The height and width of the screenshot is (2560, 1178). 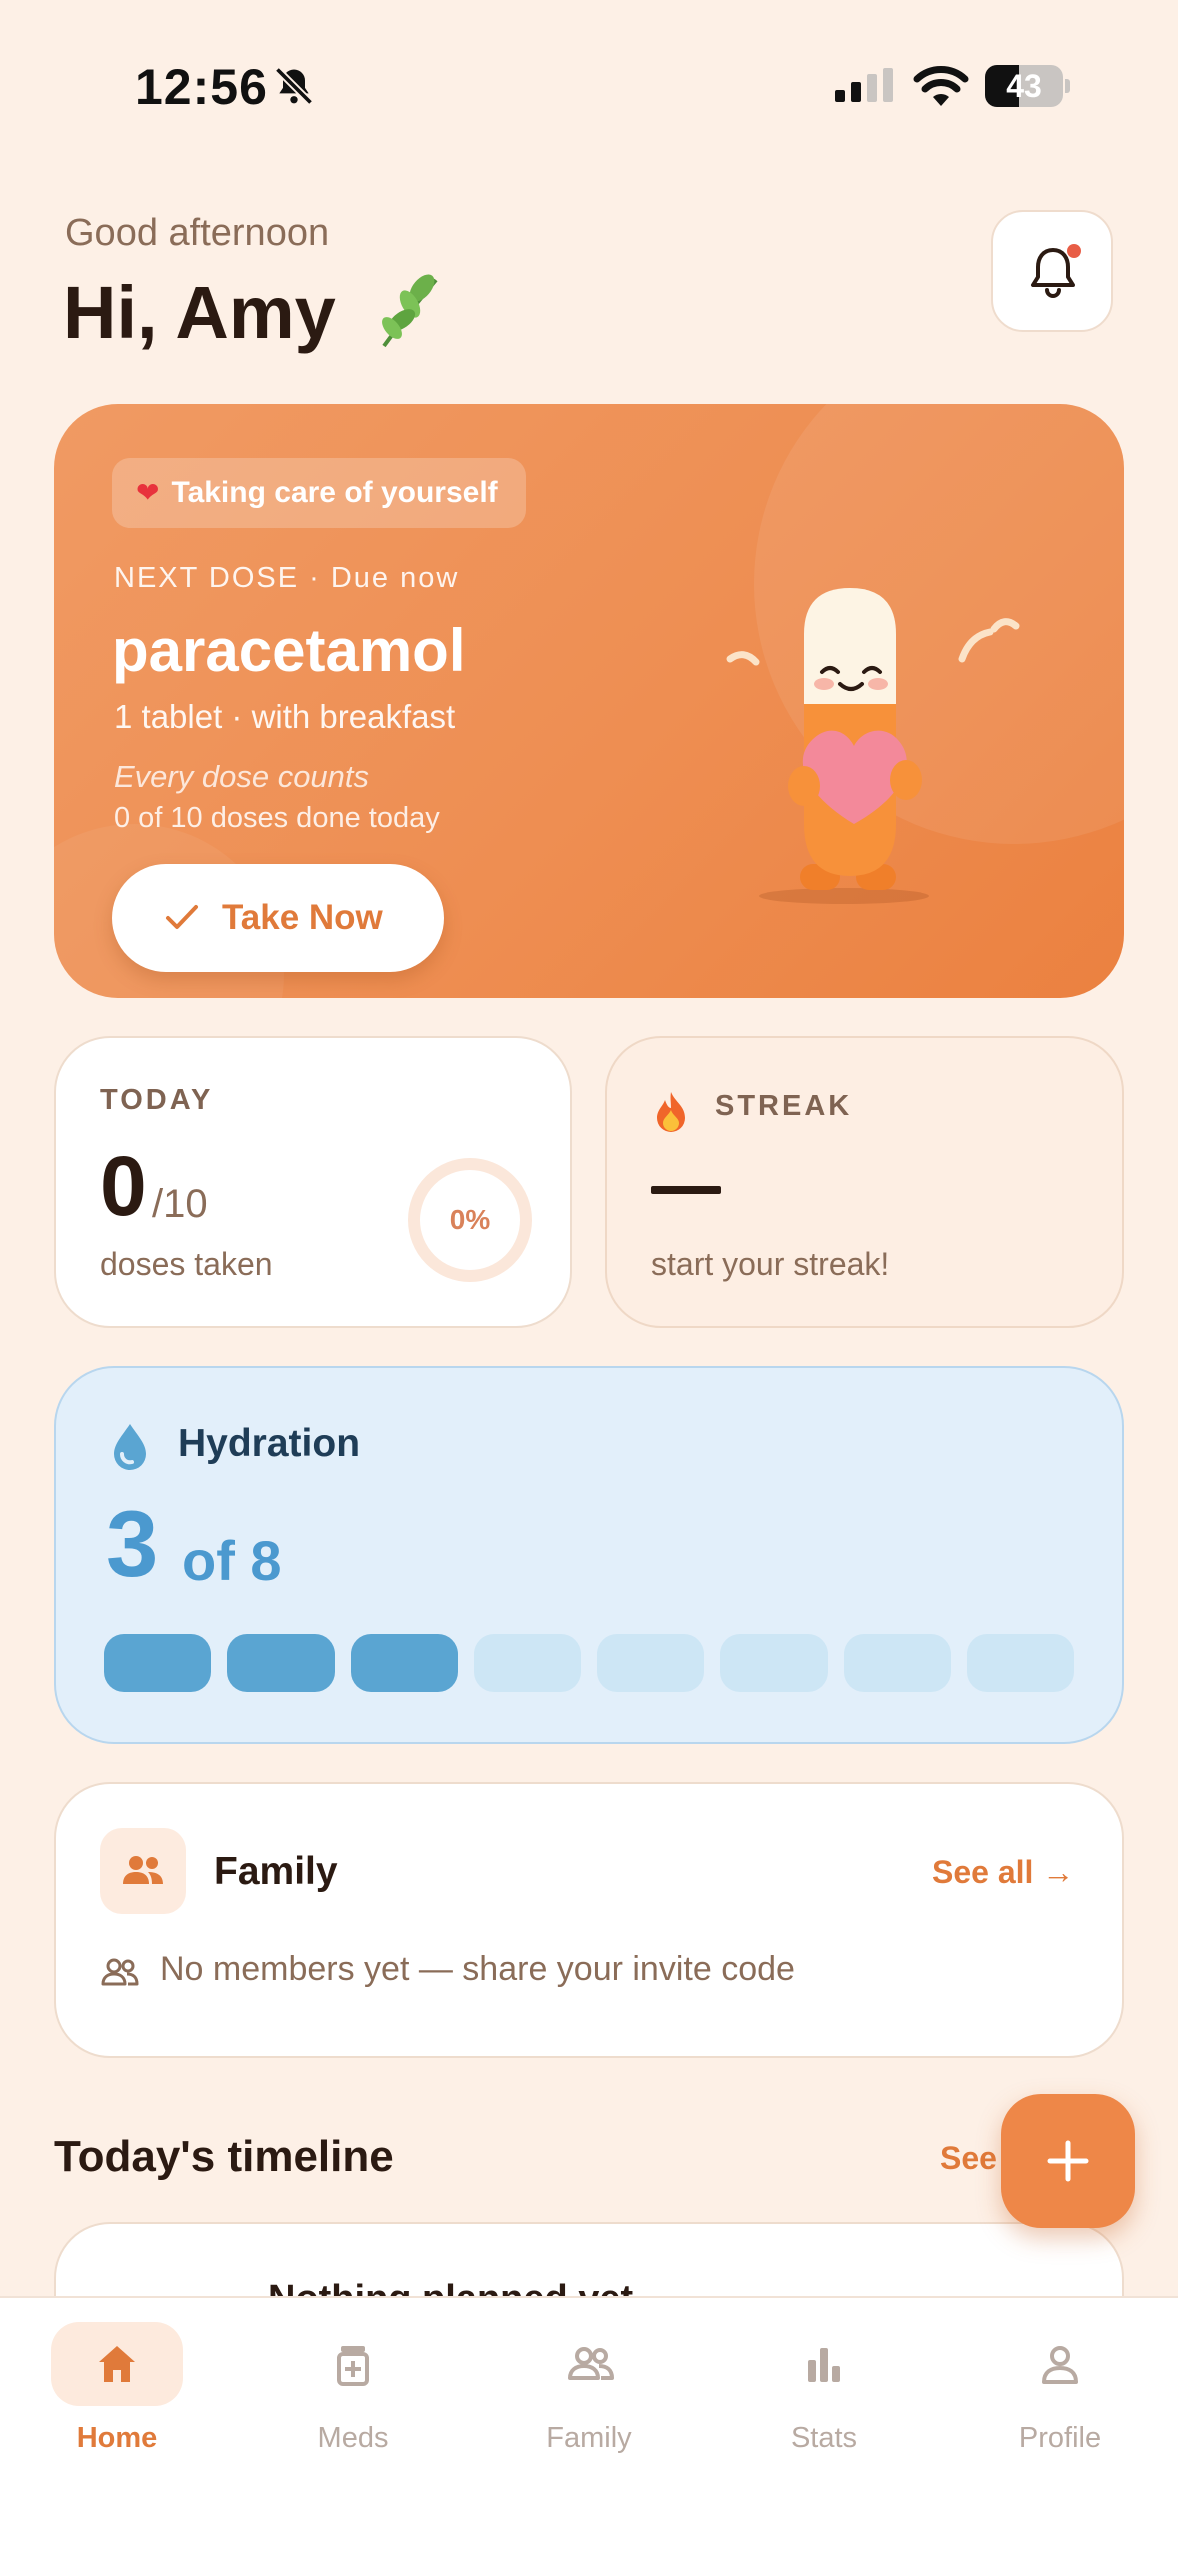 I want to click on bar-chart-icon, so click(x=824, y=2365).